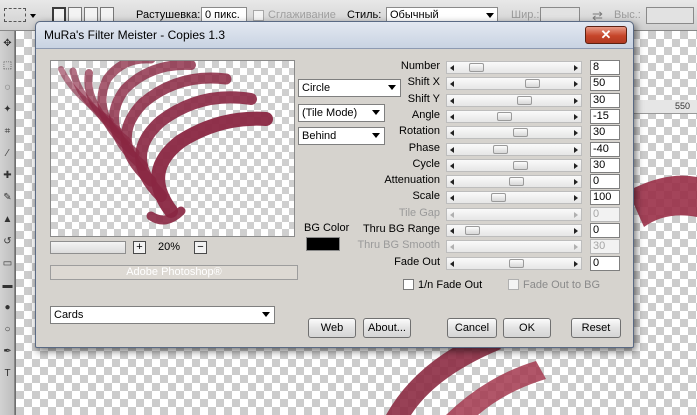 The width and height of the screenshot is (697, 415). Describe the element at coordinates (7, 242) in the screenshot. I see `history-brush-tool-icon: ↺` at that location.